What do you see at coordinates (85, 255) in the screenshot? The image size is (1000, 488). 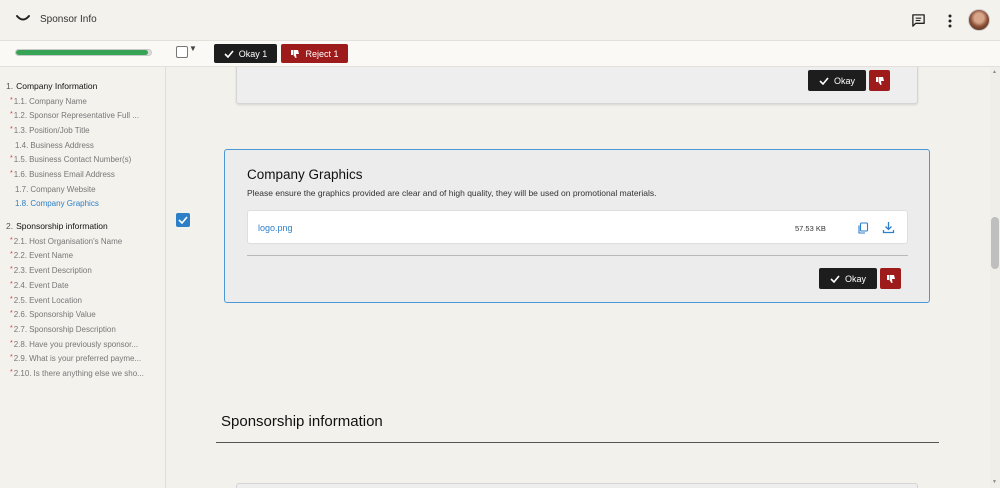 I see `sidebar-item-event-name: *2.2. Event Name` at bounding box center [85, 255].